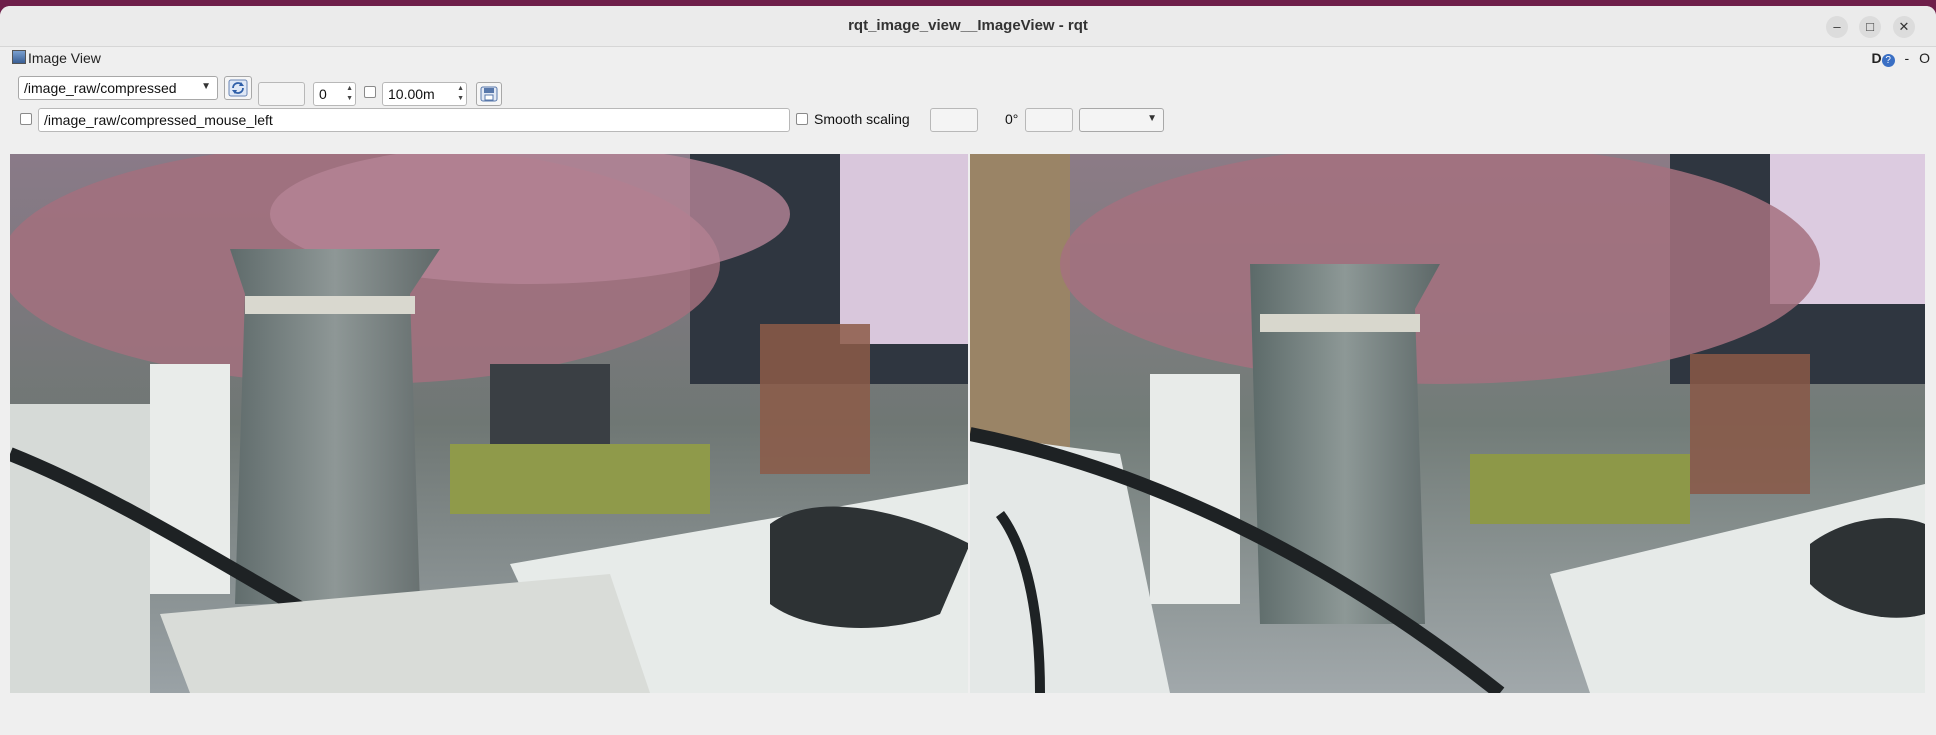 The width and height of the screenshot is (1936, 735). Describe the element at coordinates (19, 57) in the screenshot. I see `image-view-icon` at that location.